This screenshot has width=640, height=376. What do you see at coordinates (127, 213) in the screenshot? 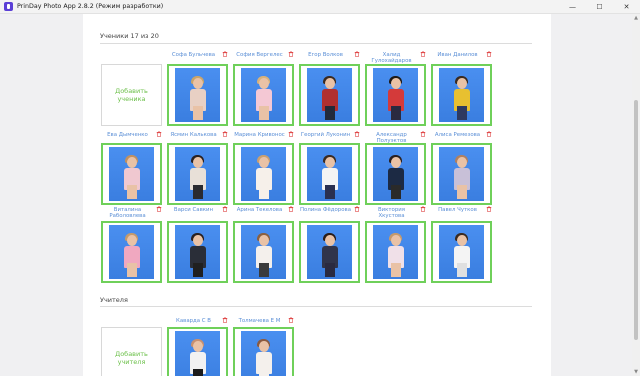
I see `student-name: Виталина Раболовлева` at bounding box center [127, 213].